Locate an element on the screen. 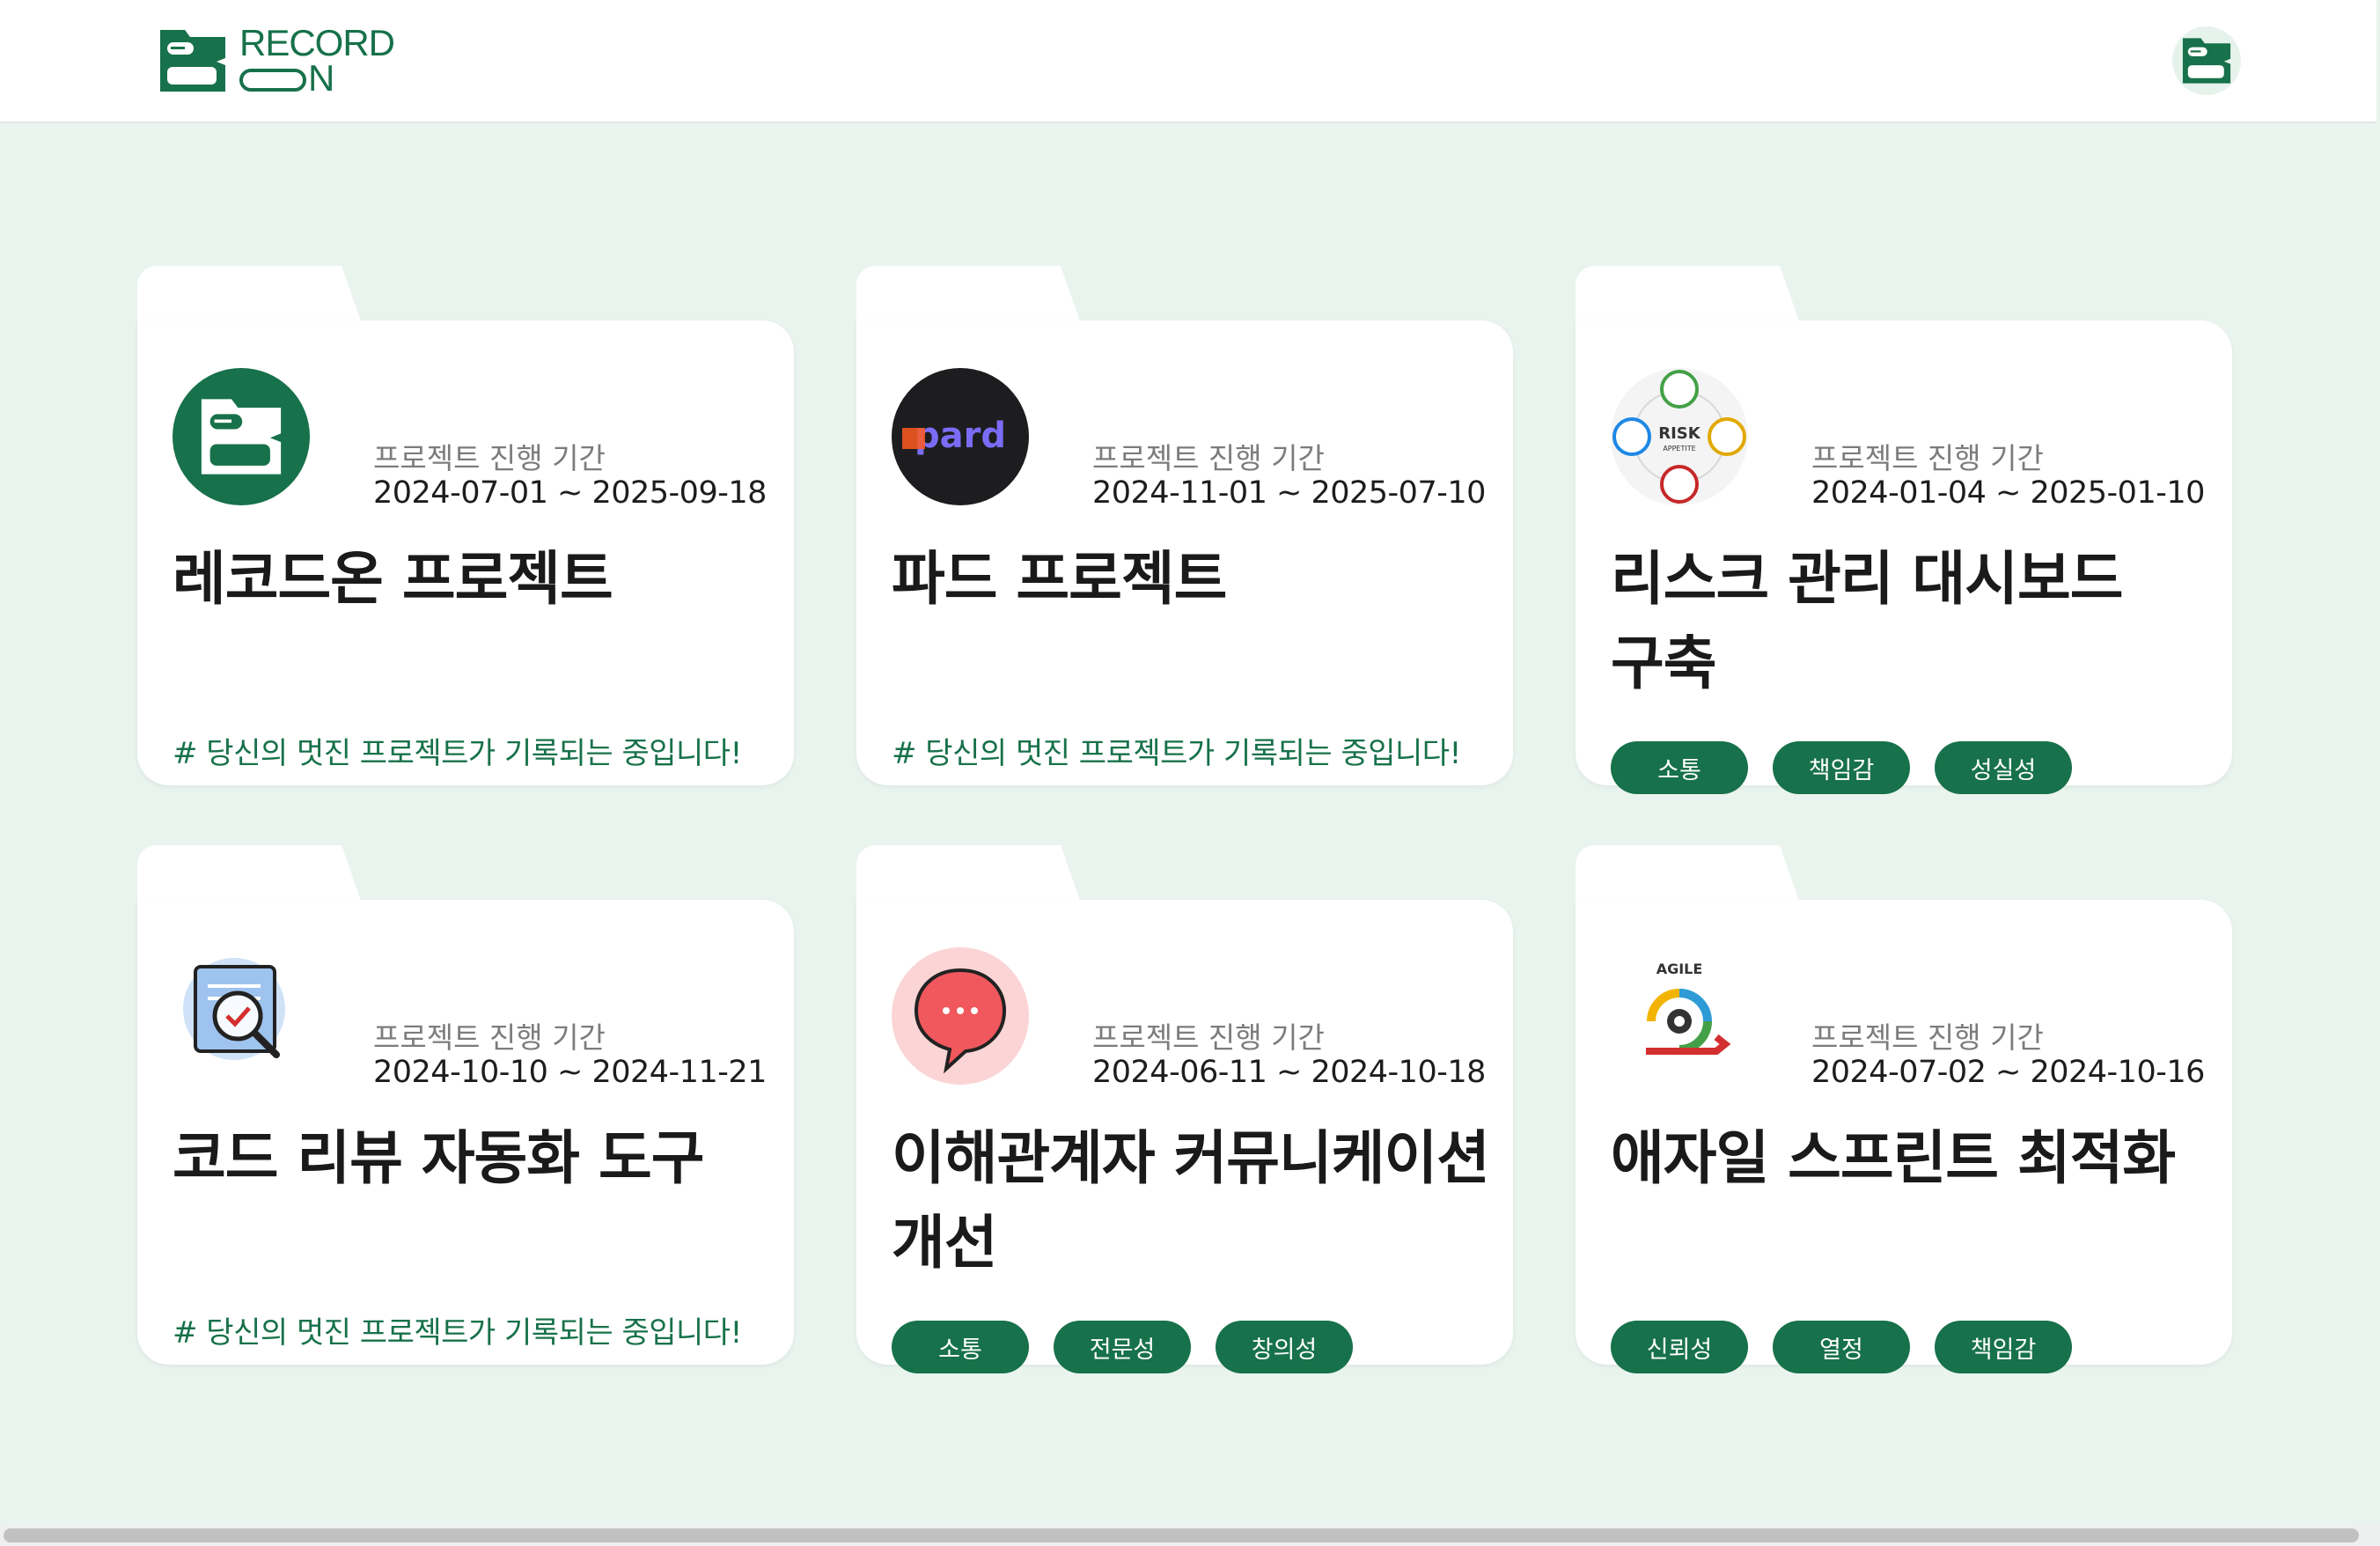 The image size is (2380, 1546). tag-list: 신뢰성 열정 책임감 is located at coordinates (1841, 1347).